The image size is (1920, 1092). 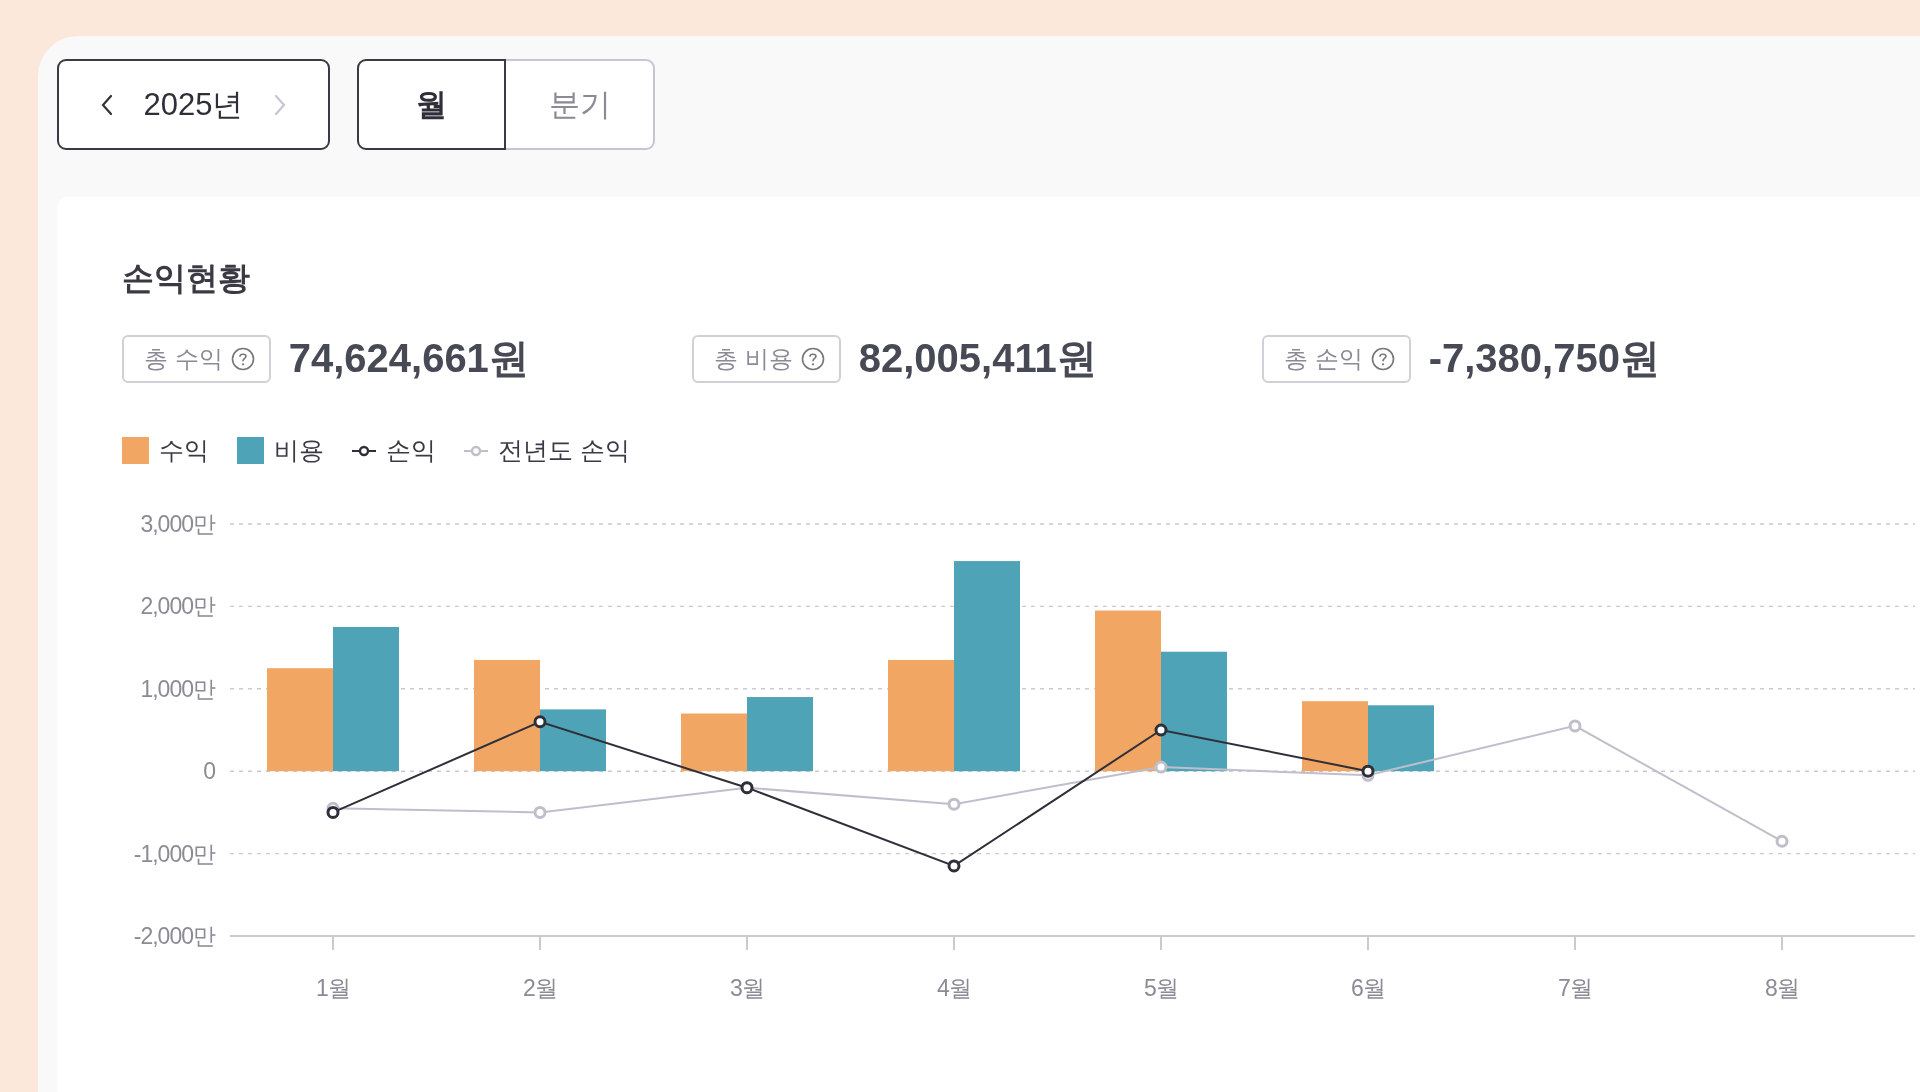 What do you see at coordinates (183, 358) in the screenshot?
I see `summary-label-text: 총 수익` at bounding box center [183, 358].